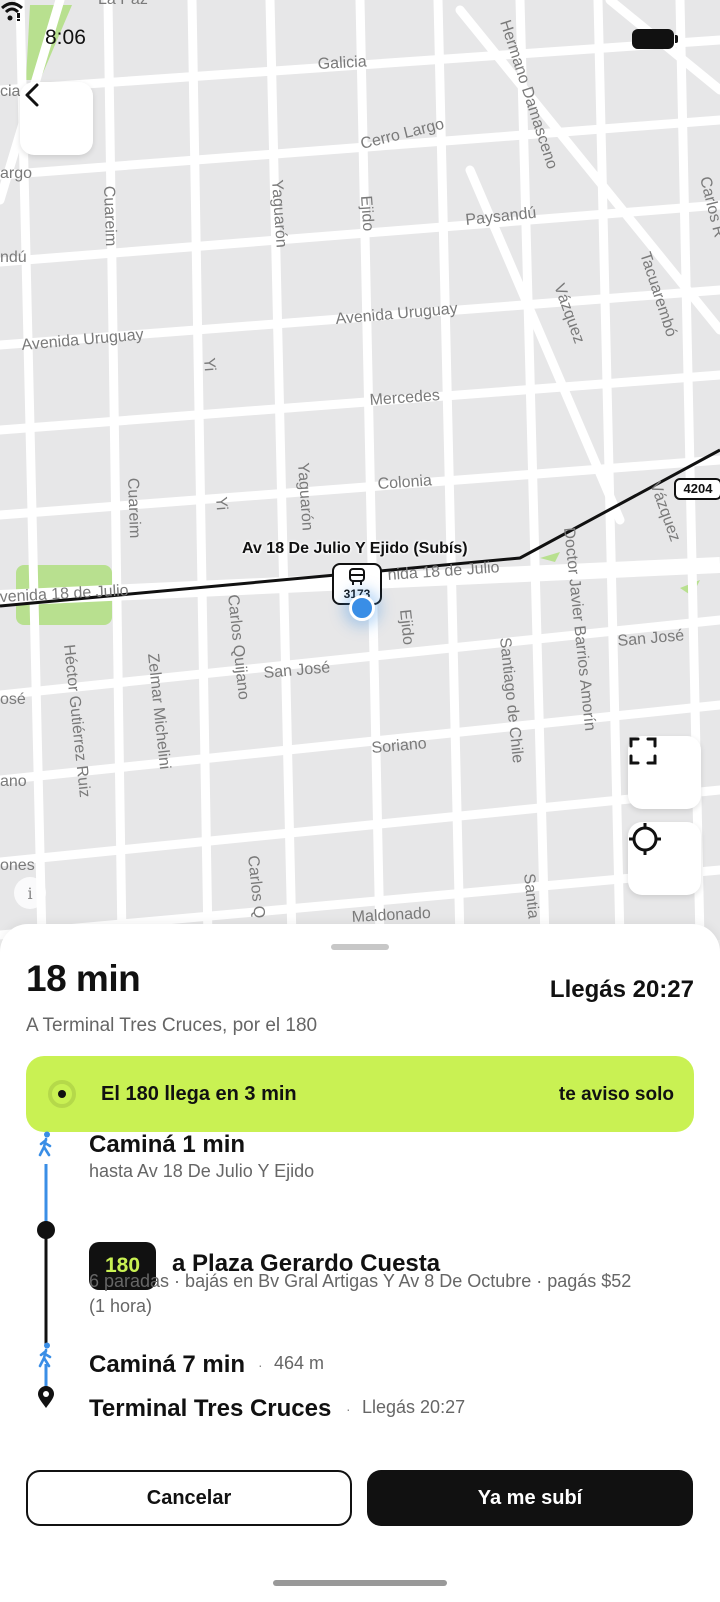 This screenshot has width=720, height=1602. What do you see at coordinates (360, 1583) in the screenshot?
I see `home-indicator` at bounding box center [360, 1583].